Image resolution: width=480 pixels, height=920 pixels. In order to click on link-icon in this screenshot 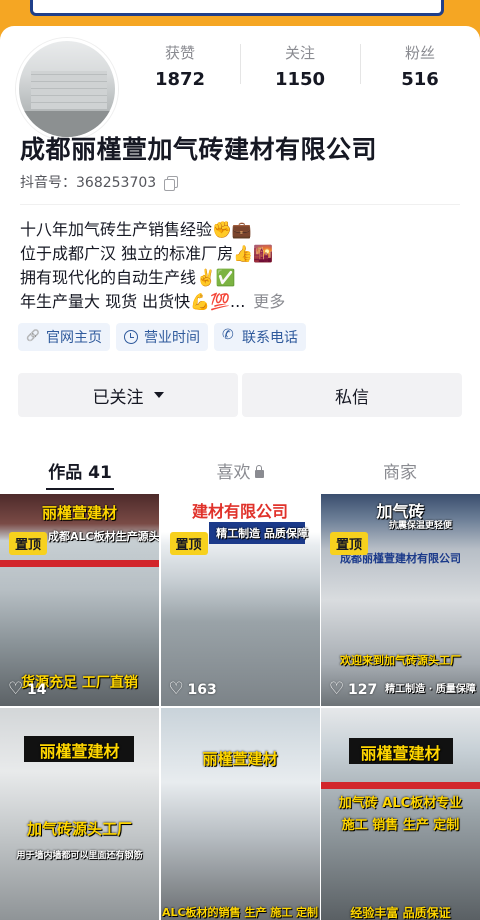, I will do `click(33, 337)`.